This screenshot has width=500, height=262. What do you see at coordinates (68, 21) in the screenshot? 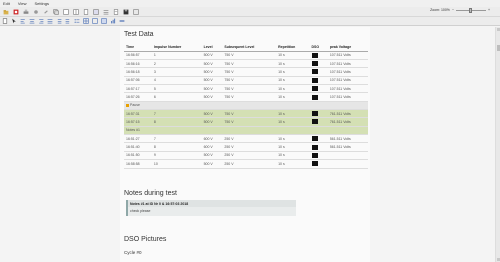
I see `outdent-icon` at bounding box center [68, 21].